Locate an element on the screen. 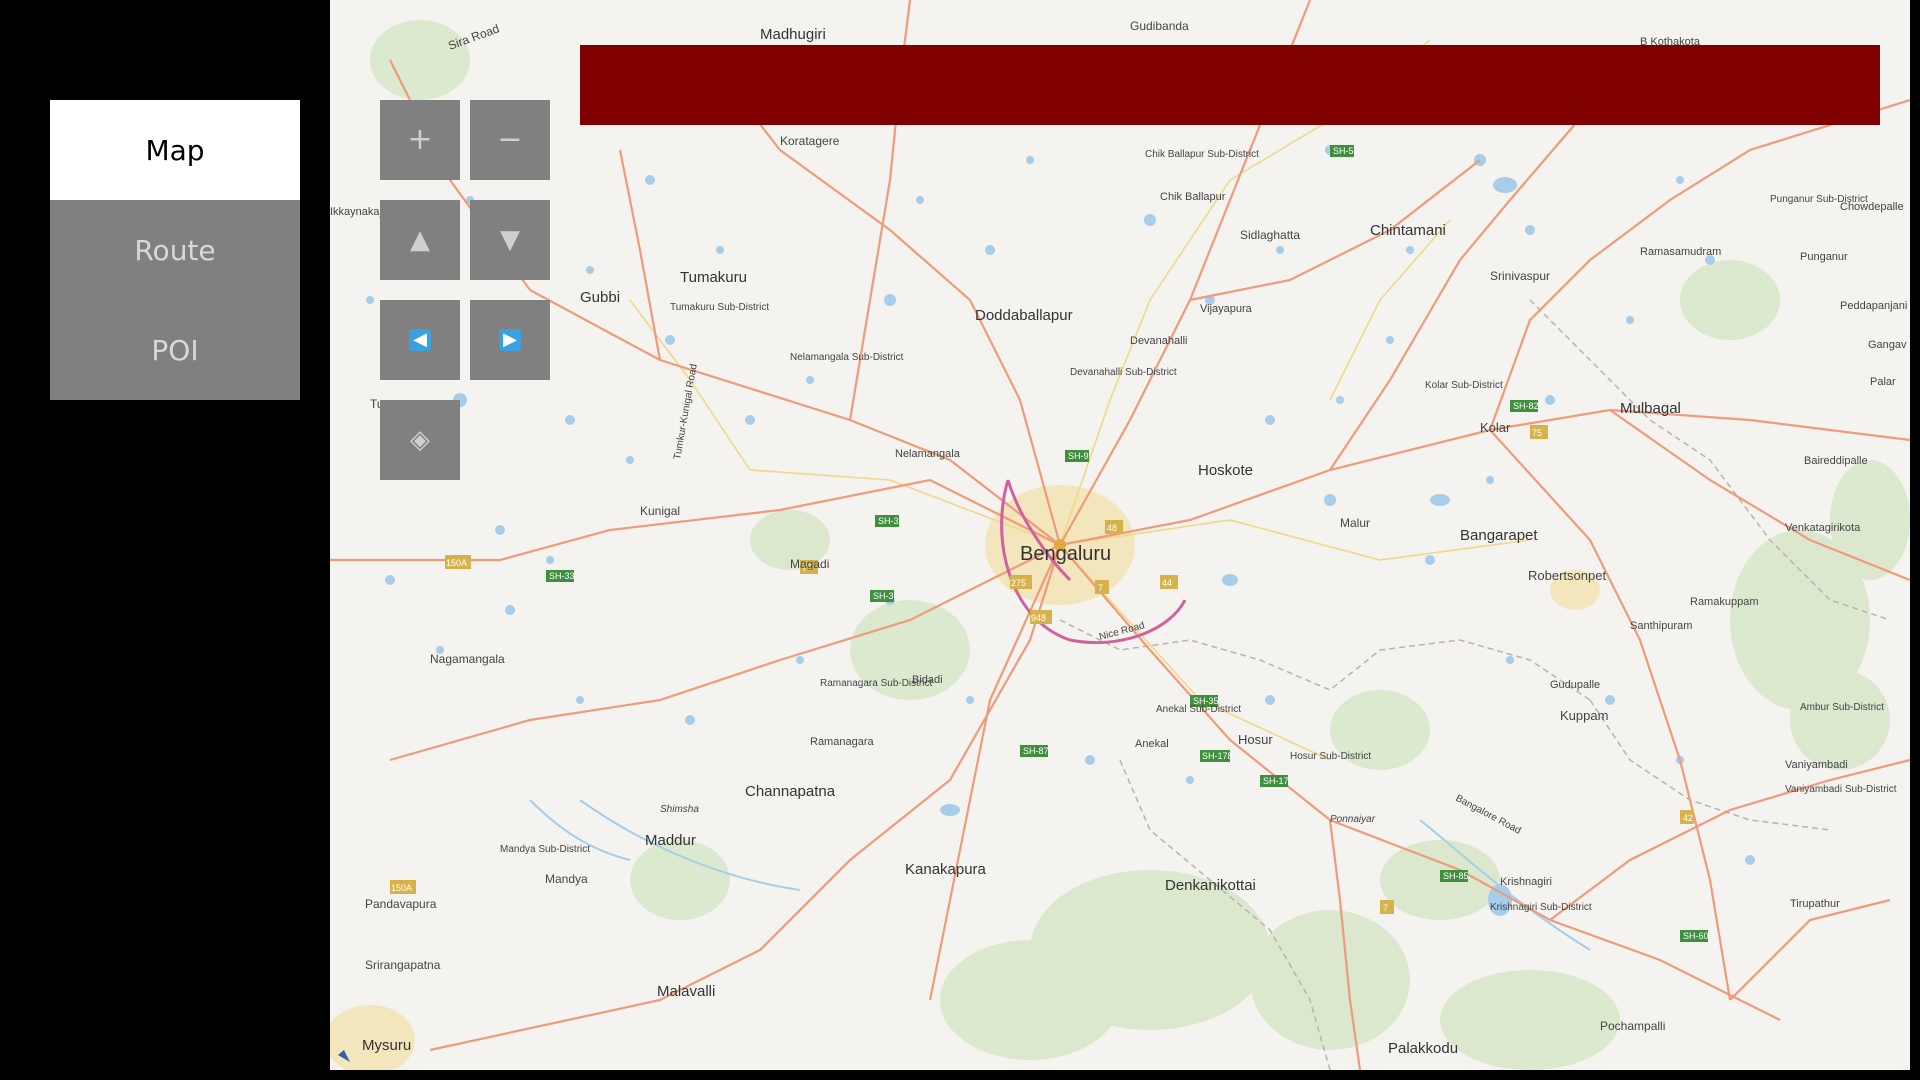 The height and width of the screenshot is (1080, 1920). place-label: Mandya Sub-District is located at coordinates (545, 849).